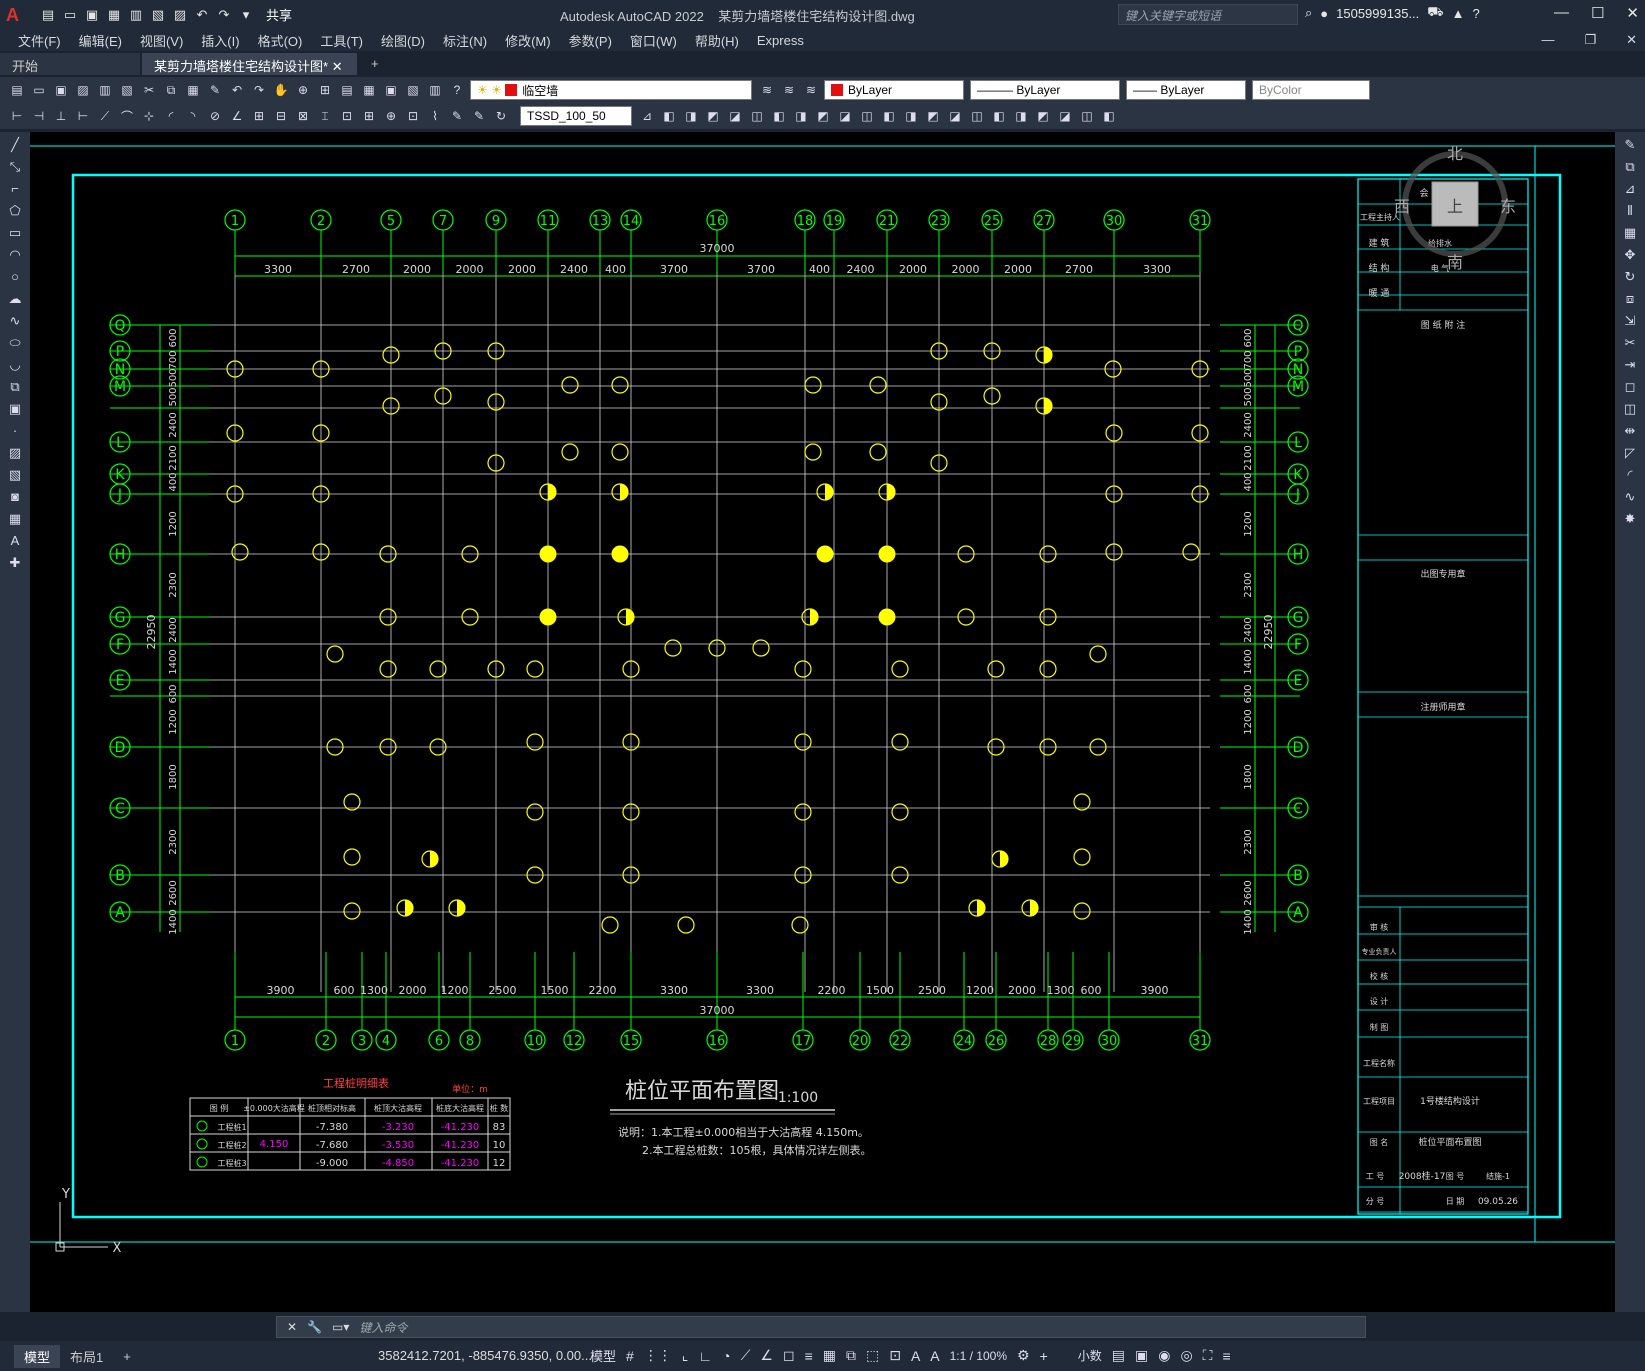  What do you see at coordinates (1186, 1355) in the screenshot?
I see `hardware-accel-icon: ◎` at bounding box center [1186, 1355].